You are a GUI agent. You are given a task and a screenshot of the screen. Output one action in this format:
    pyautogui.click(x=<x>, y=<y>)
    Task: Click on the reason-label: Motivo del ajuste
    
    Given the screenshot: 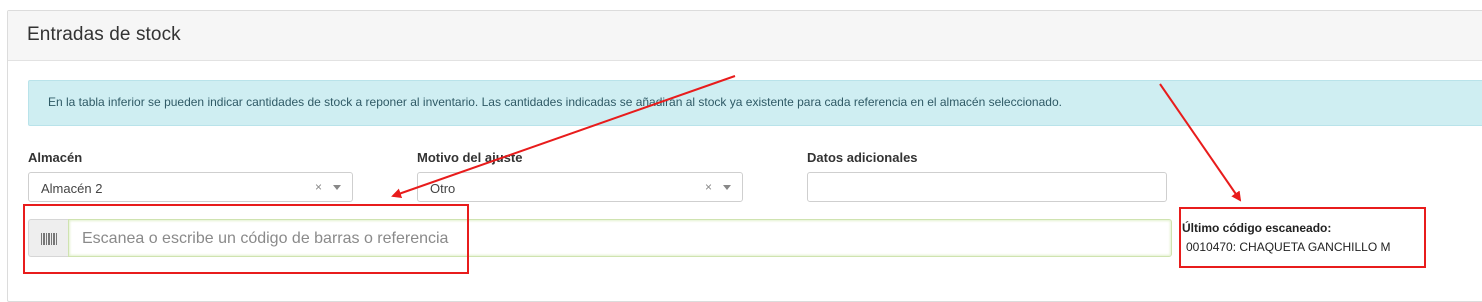 What is the action you would take?
    pyautogui.click(x=470, y=157)
    